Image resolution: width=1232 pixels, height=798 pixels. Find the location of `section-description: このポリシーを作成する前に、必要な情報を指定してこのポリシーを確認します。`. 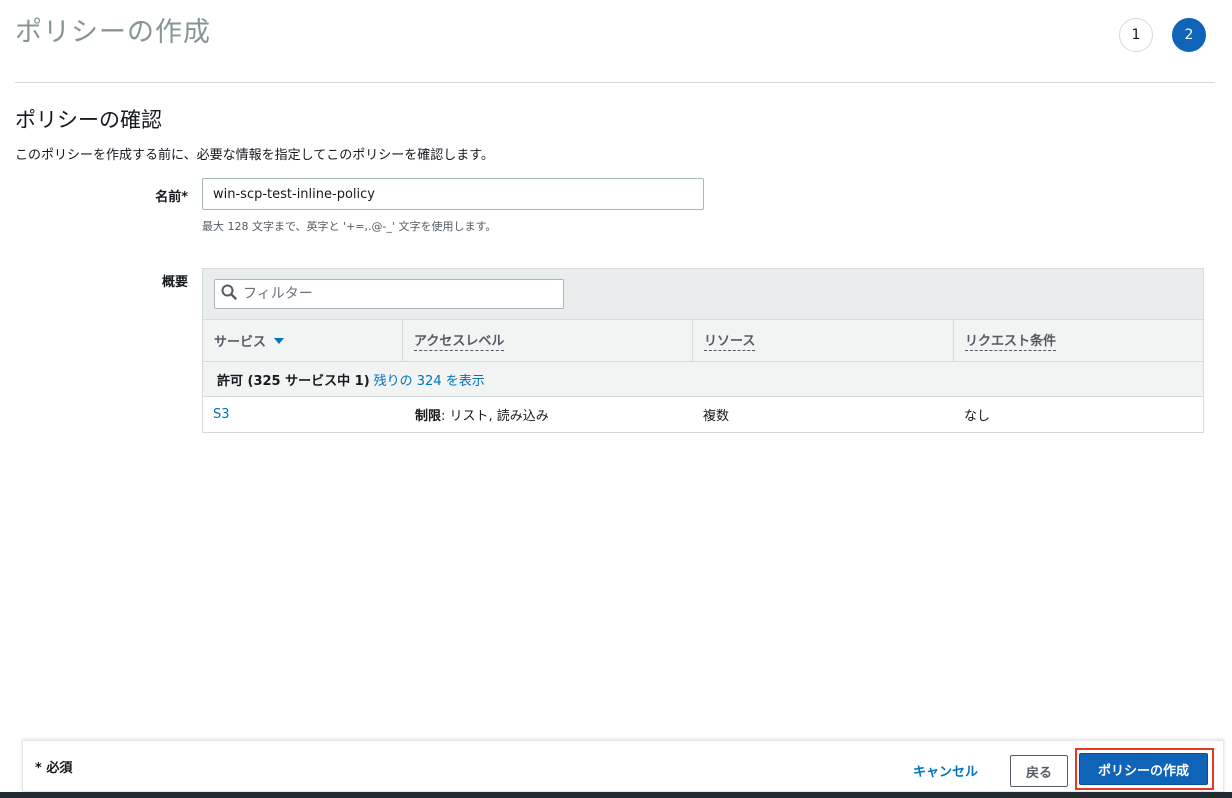

section-description: このポリシーを作成する前に、必要な情報を指定してこのポリシーを確認します。 is located at coordinates (254, 155).